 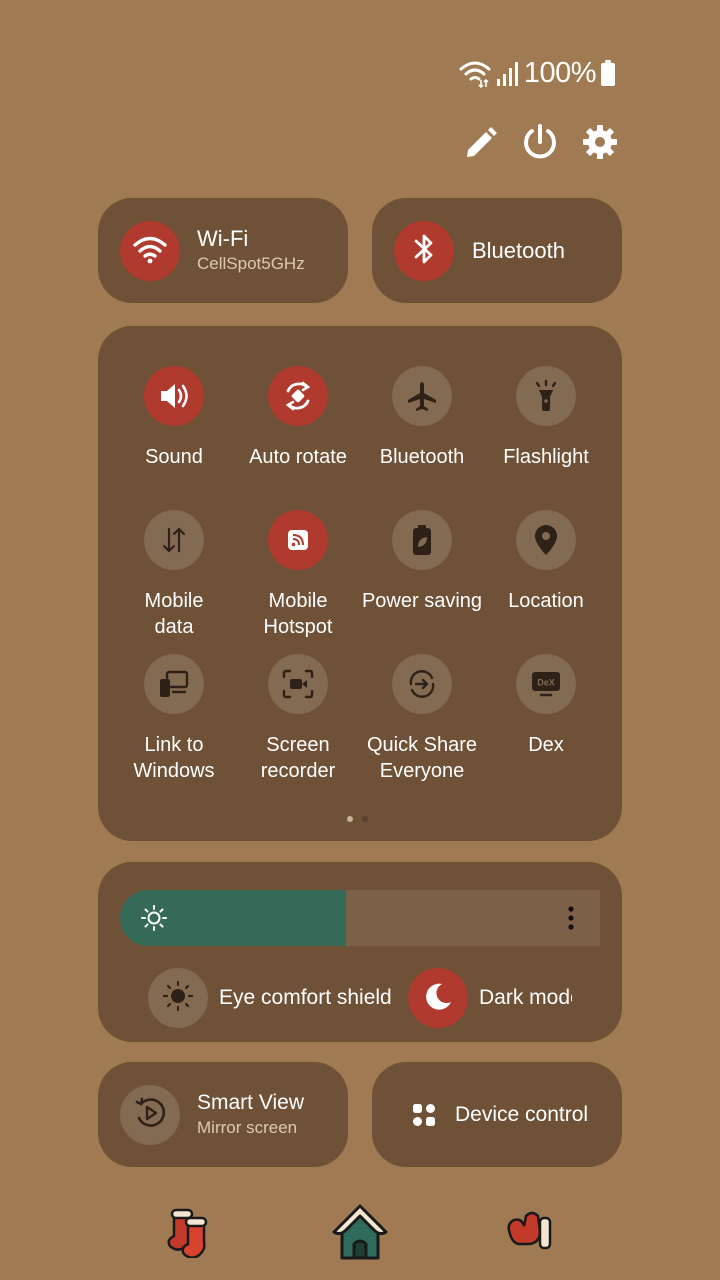 I want to click on dex-icon: DeX, so click(x=546, y=684).